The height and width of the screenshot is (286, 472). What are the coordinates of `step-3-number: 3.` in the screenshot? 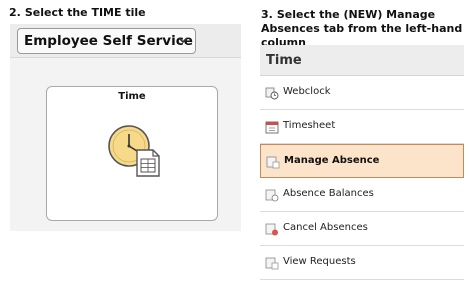 It's located at (267, 14).